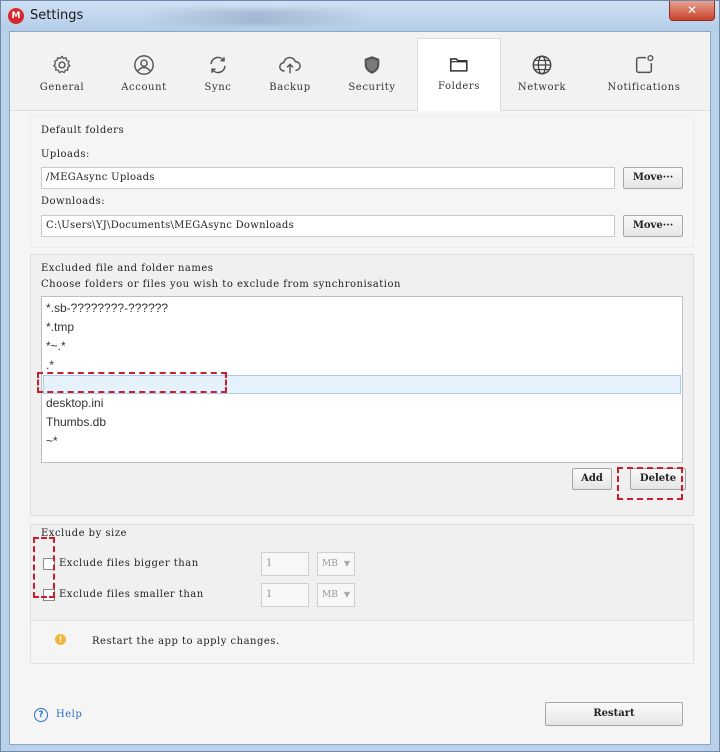 Image resolution: width=720 pixels, height=752 pixels. I want to click on gear-icon, so click(62, 64).